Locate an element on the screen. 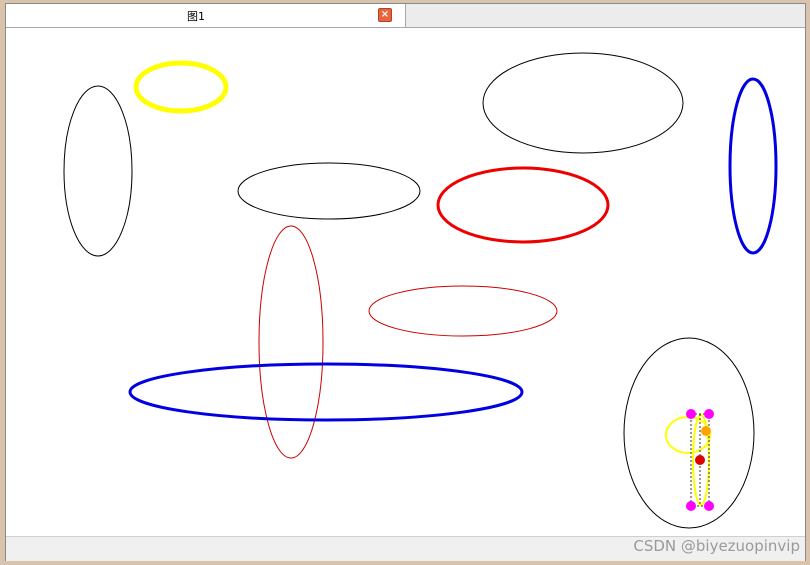  ellipse-blue-right is located at coordinates (753, 166).